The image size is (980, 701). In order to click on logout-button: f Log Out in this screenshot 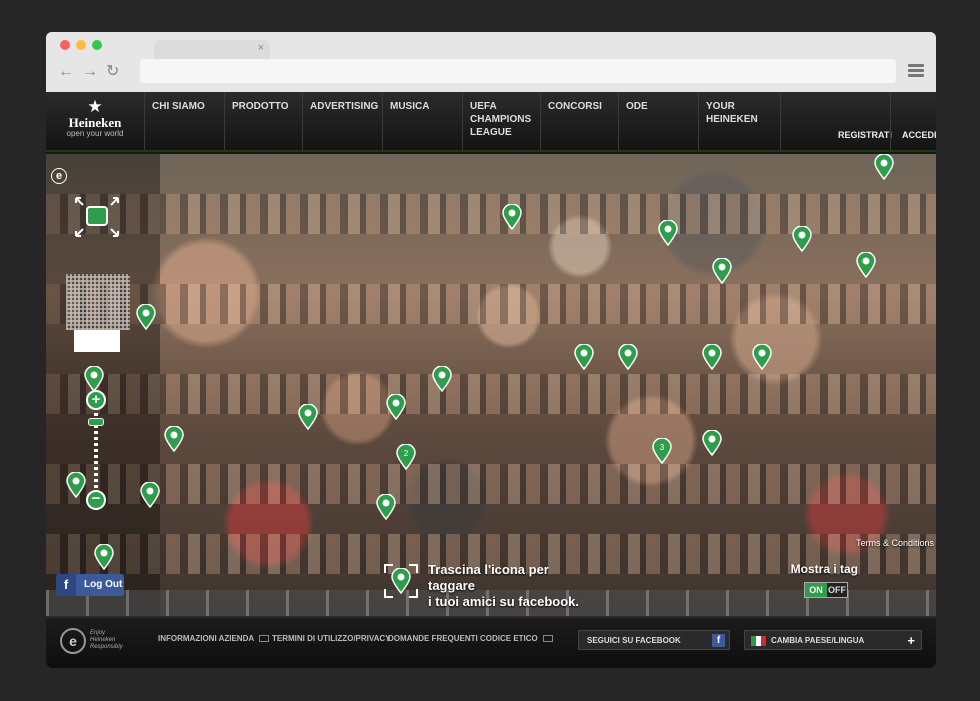, I will do `click(90, 585)`.